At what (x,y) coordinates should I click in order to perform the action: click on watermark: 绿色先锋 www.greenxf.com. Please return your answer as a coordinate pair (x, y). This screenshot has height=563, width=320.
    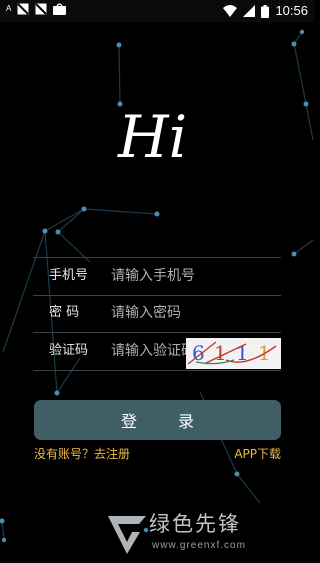
    Looking at the image, I should click on (208, 534).